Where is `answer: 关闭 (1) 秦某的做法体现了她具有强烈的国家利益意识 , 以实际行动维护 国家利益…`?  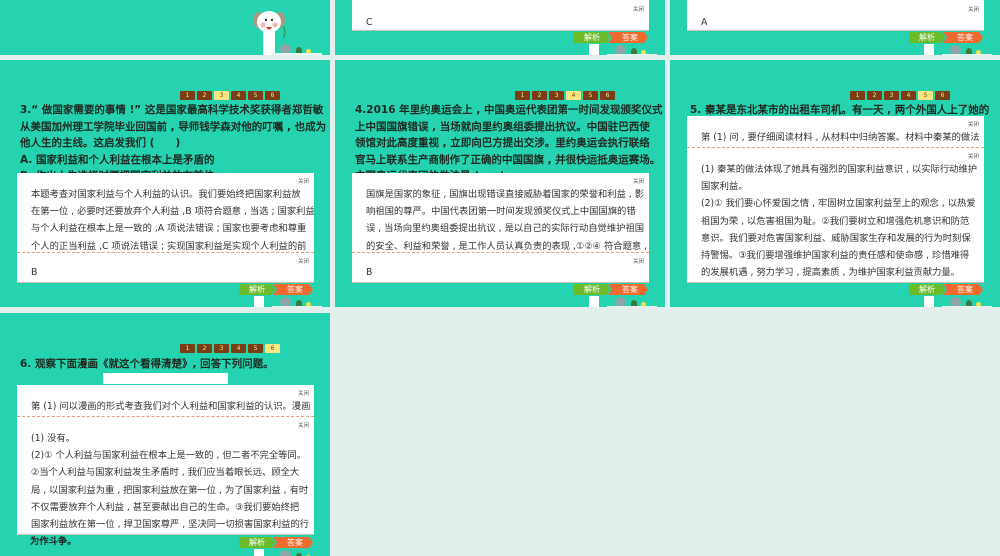 answer: 关闭 (1) 秦某的做法体现了她具有强烈的国家利益意识 , 以实际行动维护 国家利益… is located at coordinates (835, 215).